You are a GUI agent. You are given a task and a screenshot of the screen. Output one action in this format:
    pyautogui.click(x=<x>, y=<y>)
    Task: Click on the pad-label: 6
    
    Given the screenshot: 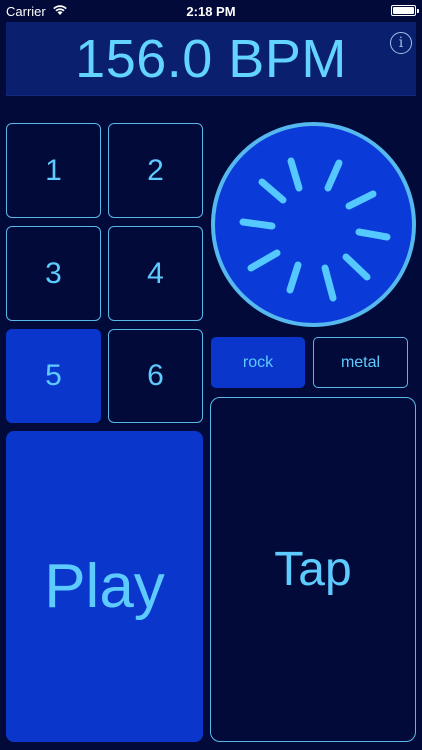 What is the action you would take?
    pyautogui.click(x=155, y=375)
    